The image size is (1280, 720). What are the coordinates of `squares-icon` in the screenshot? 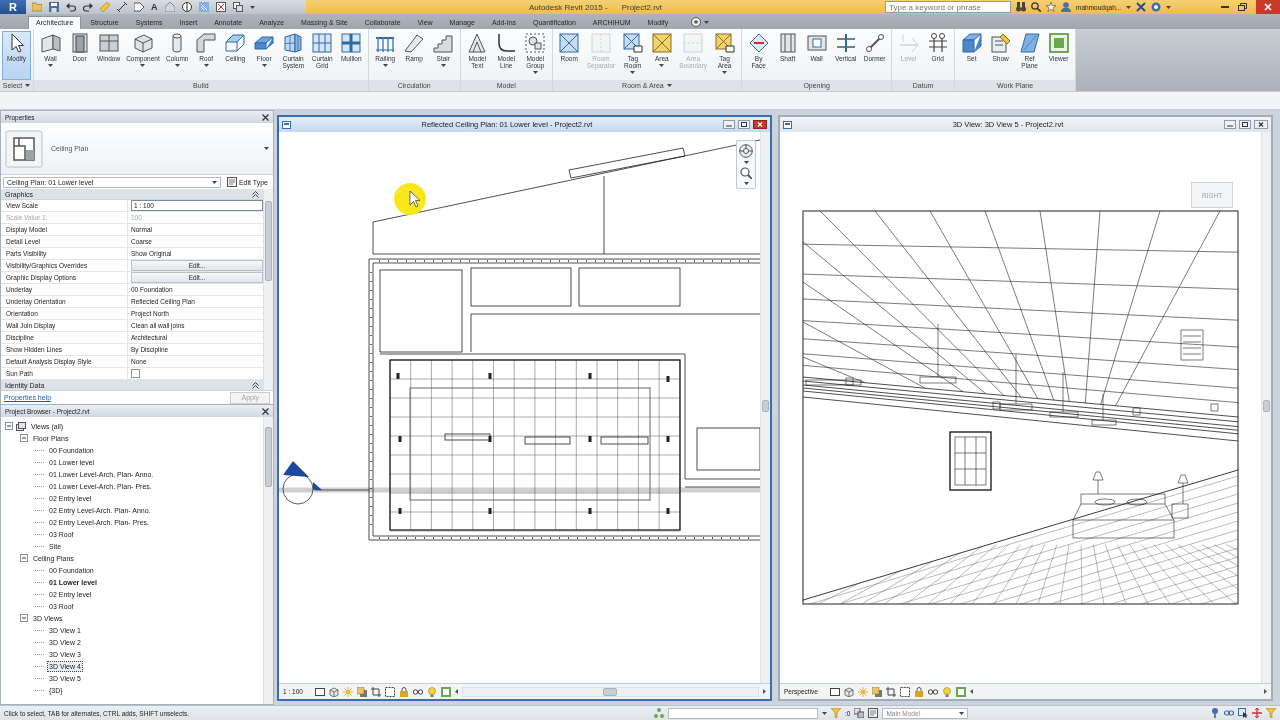 It's located at (859, 713).